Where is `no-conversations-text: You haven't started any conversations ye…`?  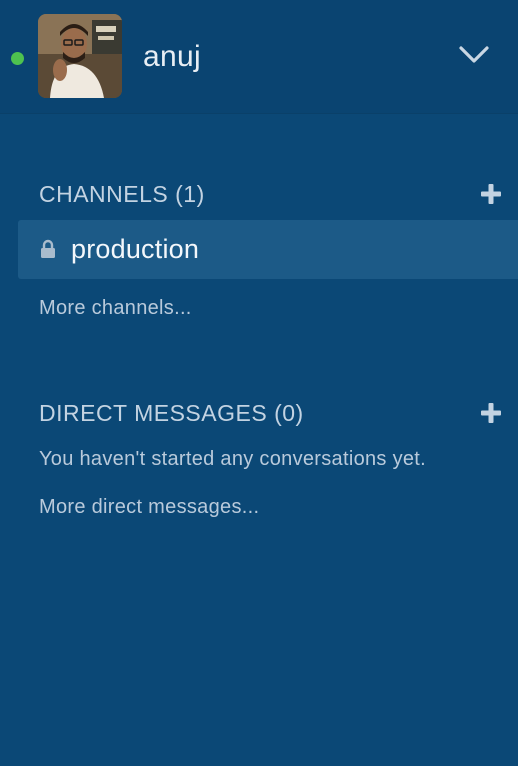
no-conversations-text: You haven't started any conversations ye… is located at coordinates (233, 459).